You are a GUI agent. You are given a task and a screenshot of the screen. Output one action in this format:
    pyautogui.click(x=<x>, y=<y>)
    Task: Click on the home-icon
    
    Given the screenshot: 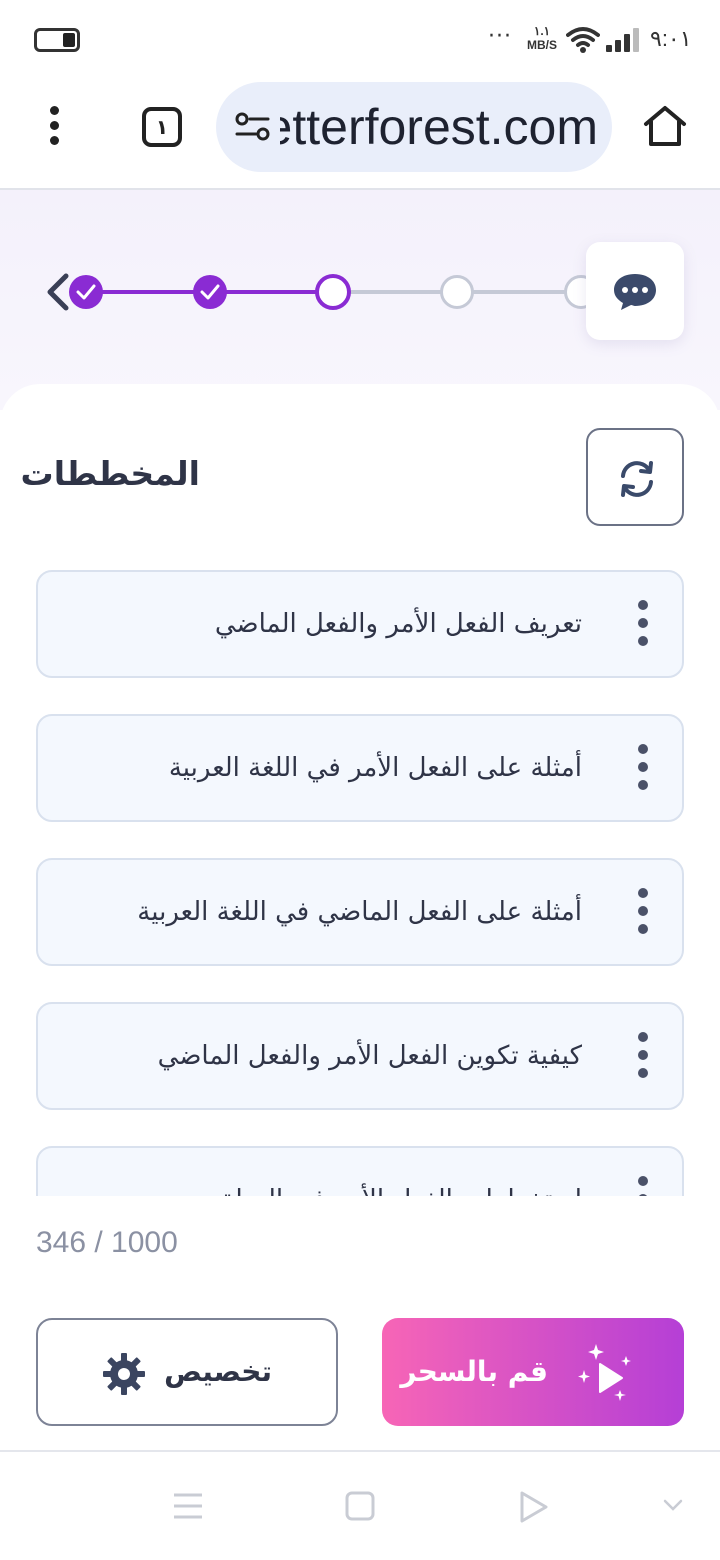 What is the action you would take?
    pyautogui.click(x=665, y=126)
    